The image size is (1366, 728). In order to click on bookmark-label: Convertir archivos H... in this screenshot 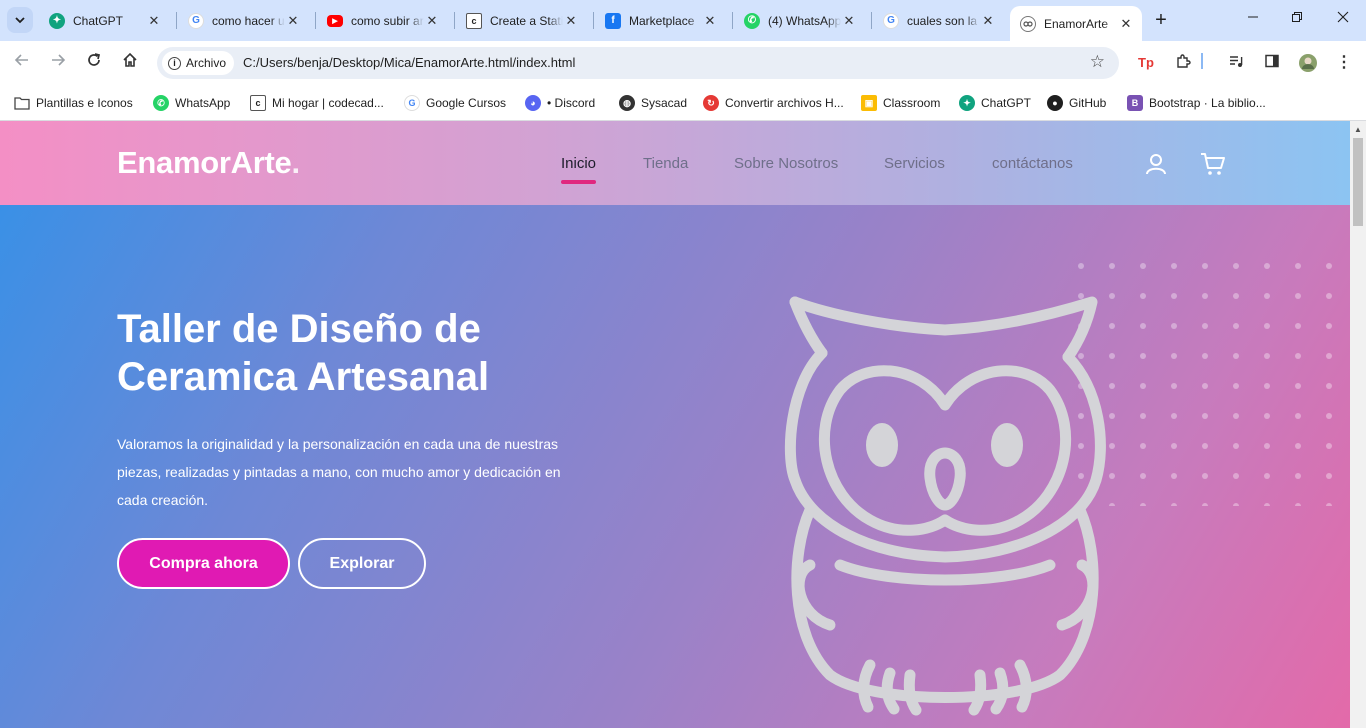, I will do `click(784, 103)`.